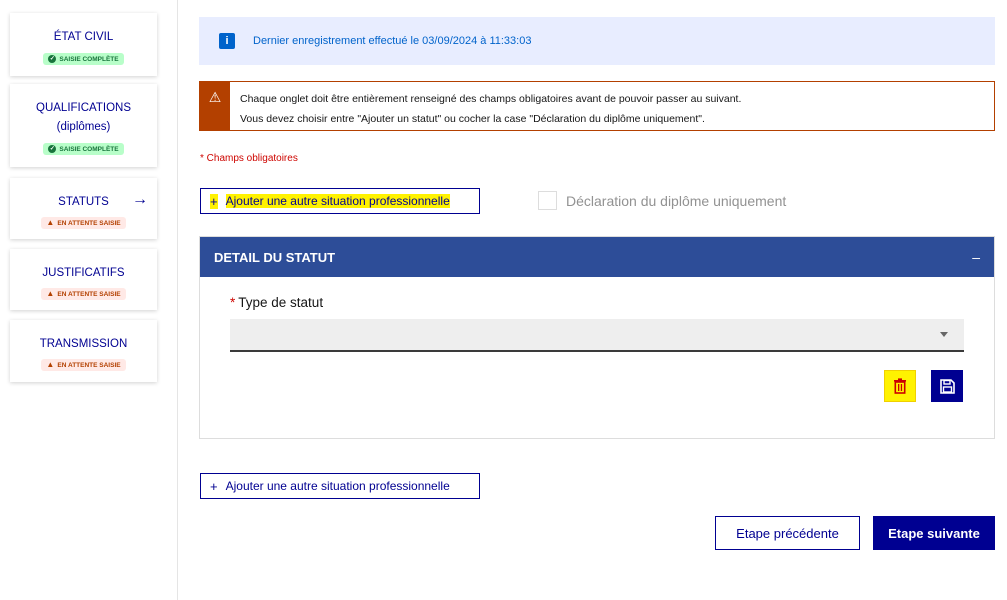  What do you see at coordinates (249, 158) in the screenshot?
I see `required-fields-note: * Champs obligatoires` at bounding box center [249, 158].